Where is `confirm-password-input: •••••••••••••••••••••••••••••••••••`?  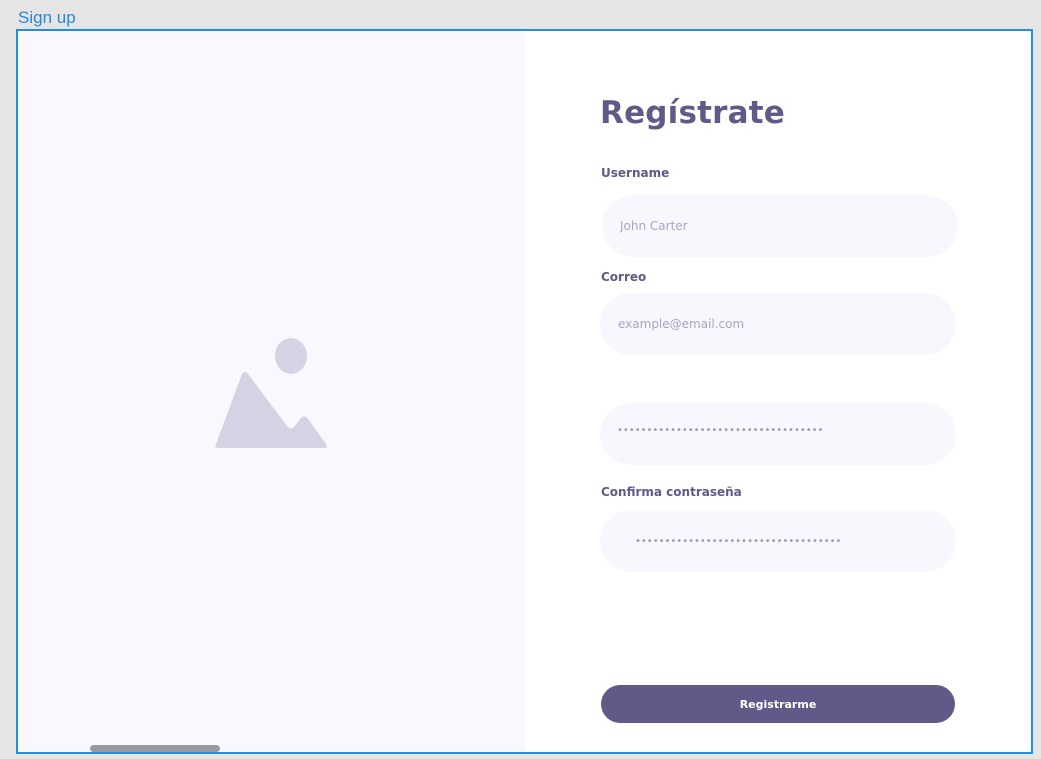 confirm-password-input: ••••••••••••••••••••••••••••••••••• is located at coordinates (778, 541).